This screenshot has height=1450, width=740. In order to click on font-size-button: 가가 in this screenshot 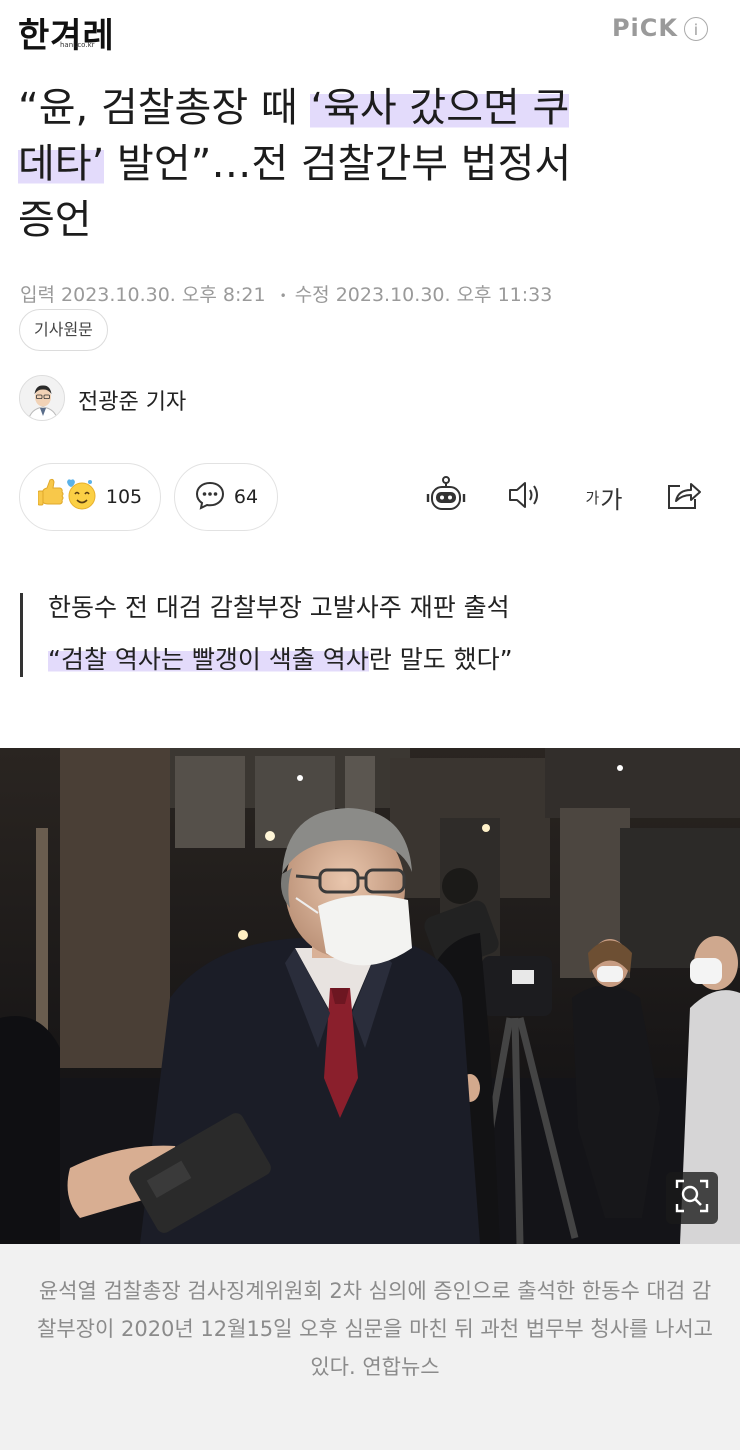, I will do `click(604, 497)`.